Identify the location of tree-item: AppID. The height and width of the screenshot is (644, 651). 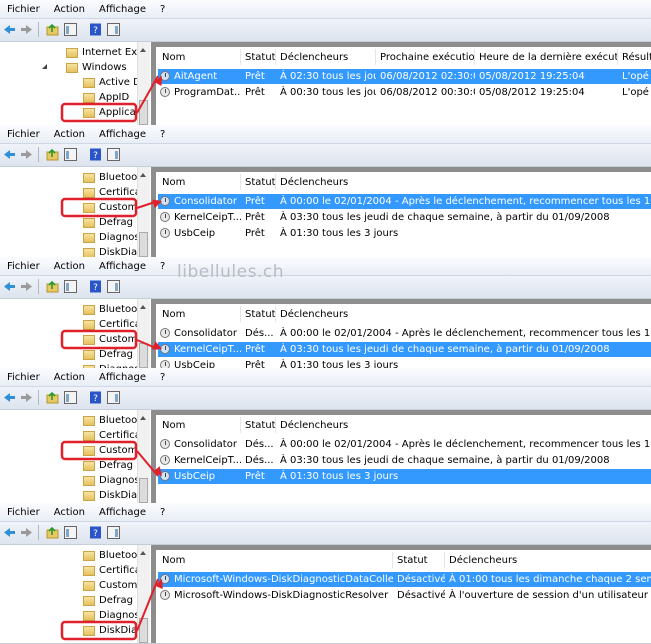
(106, 97).